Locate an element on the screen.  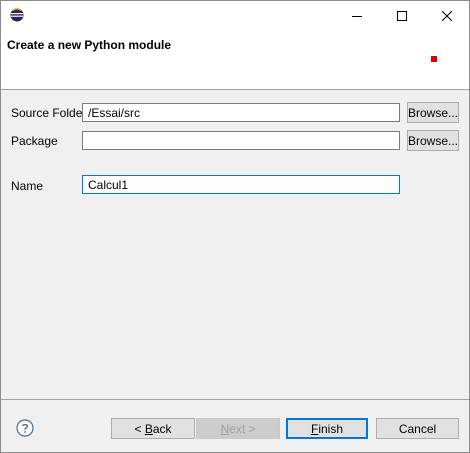
back-button-label: ack is located at coordinates (162, 428).